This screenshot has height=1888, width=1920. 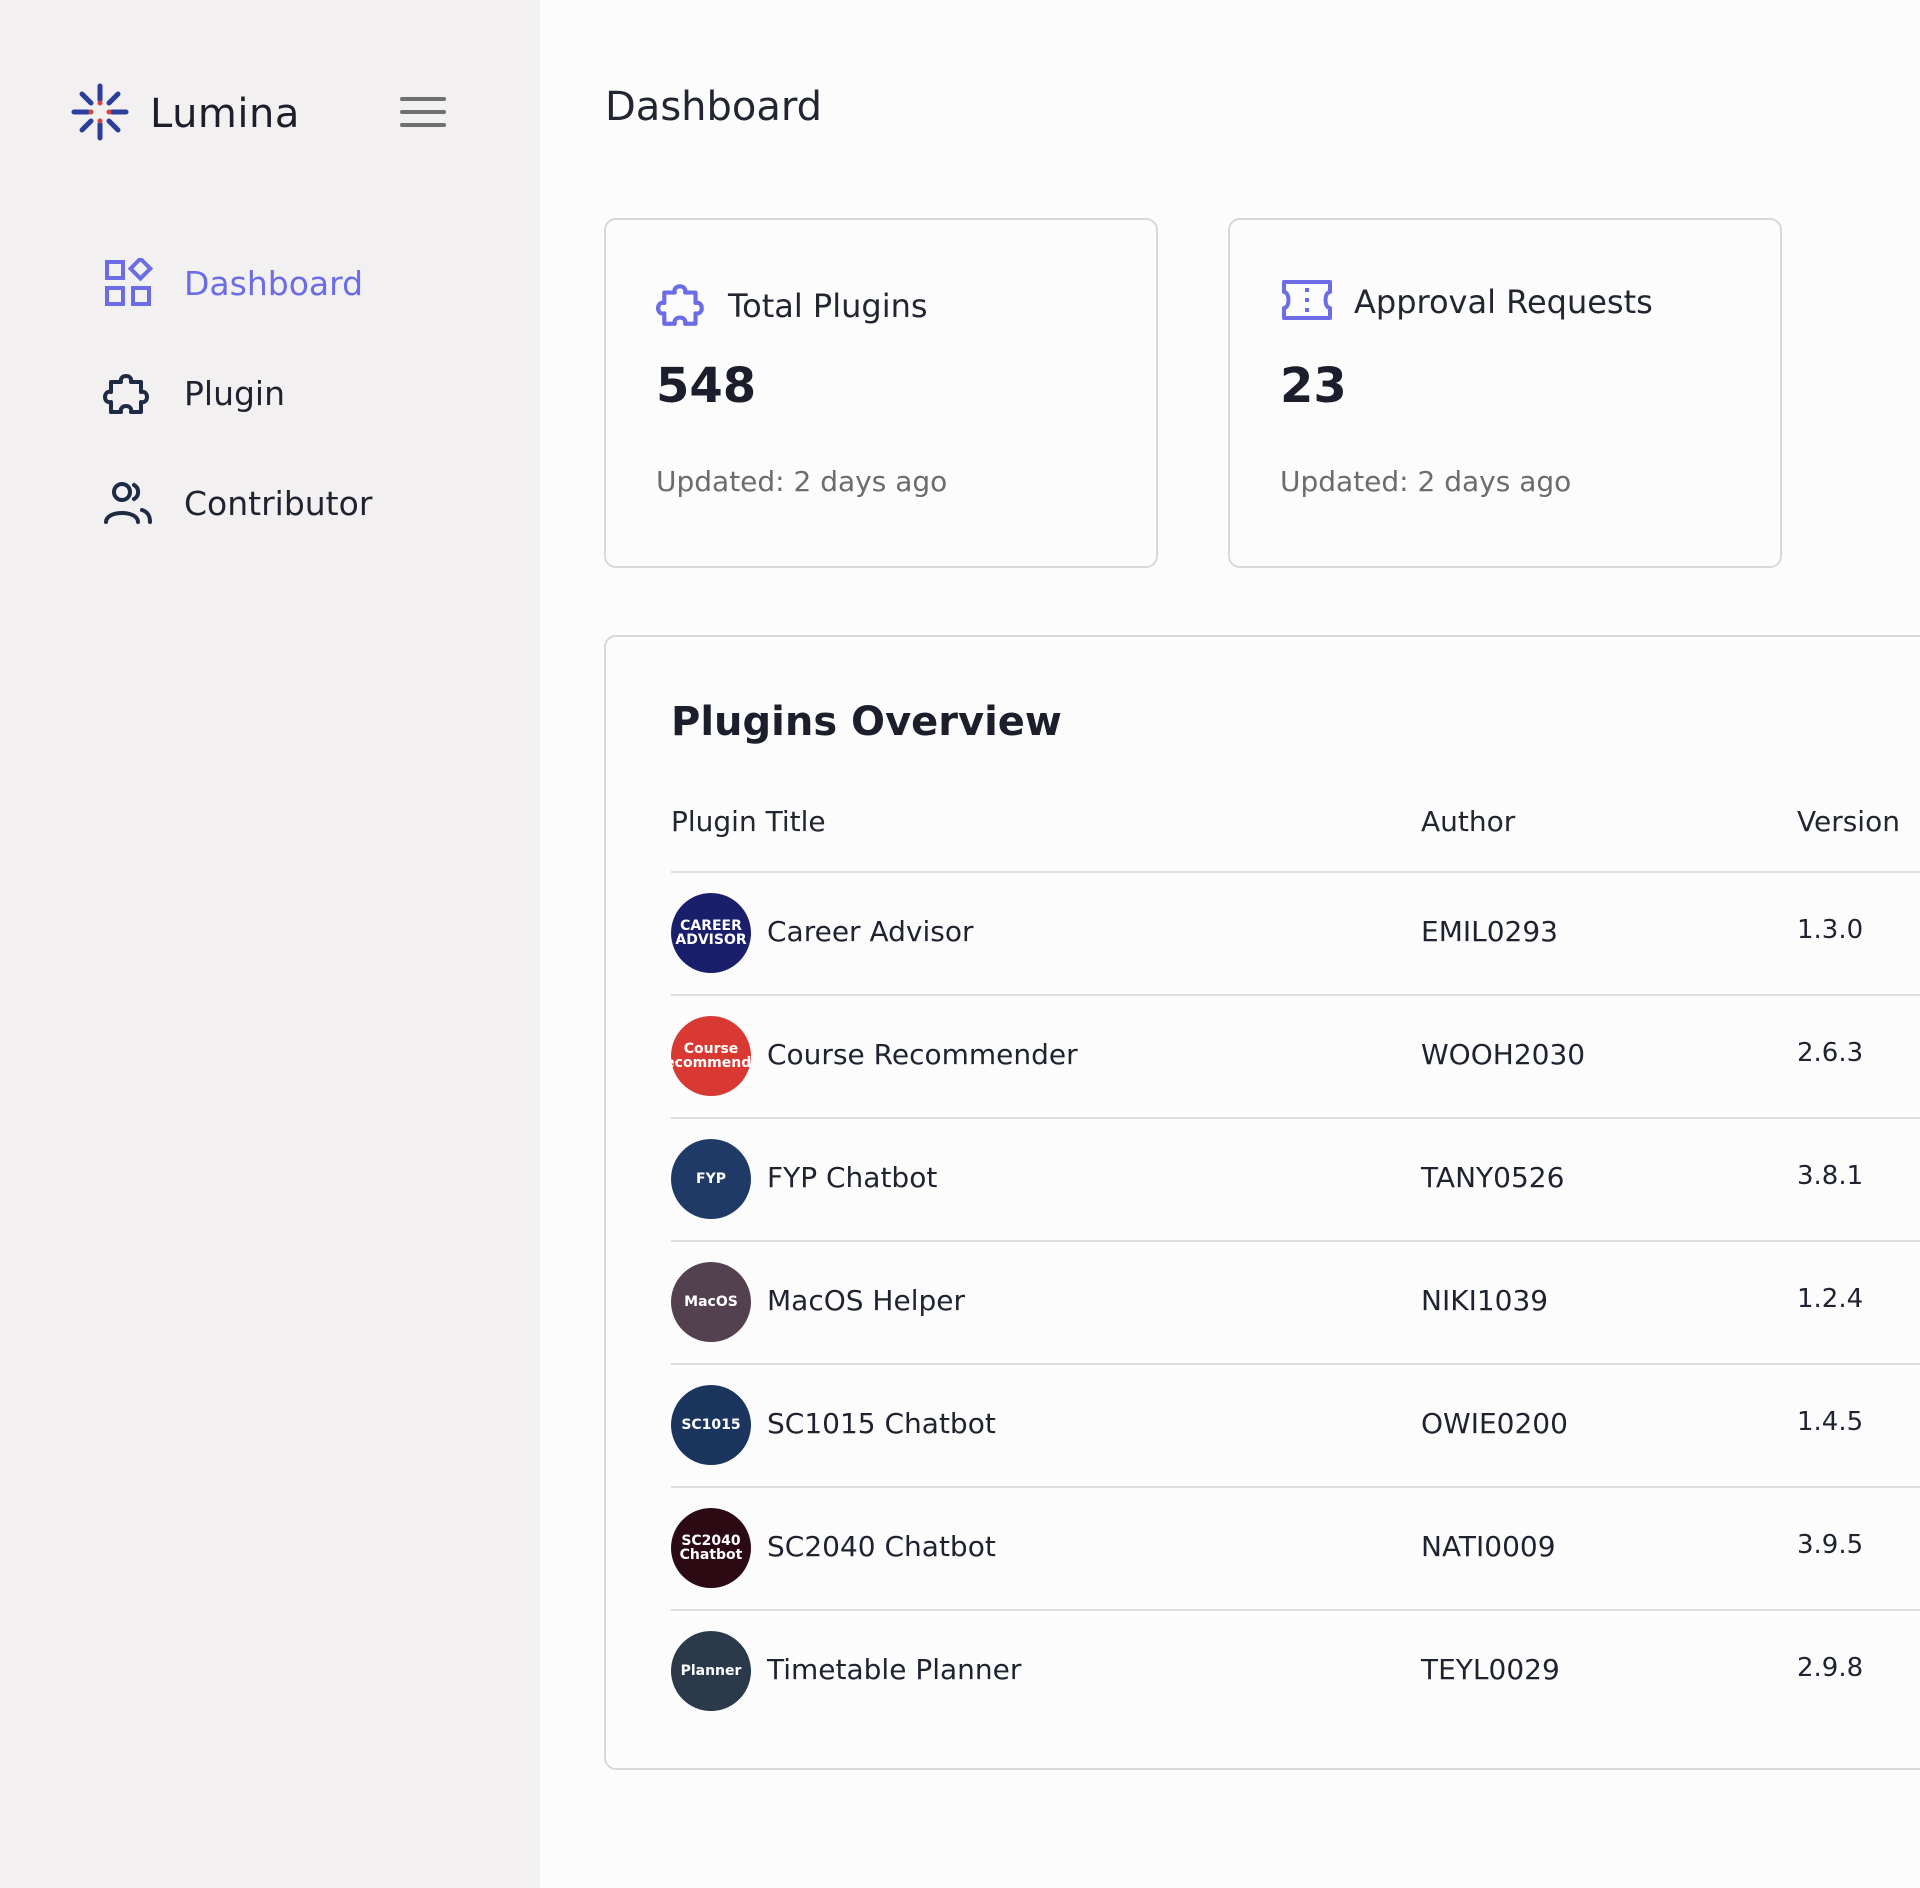 What do you see at coordinates (1485, 1300) in the screenshot?
I see `plugin-author: NIKI1039` at bounding box center [1485, 1300].